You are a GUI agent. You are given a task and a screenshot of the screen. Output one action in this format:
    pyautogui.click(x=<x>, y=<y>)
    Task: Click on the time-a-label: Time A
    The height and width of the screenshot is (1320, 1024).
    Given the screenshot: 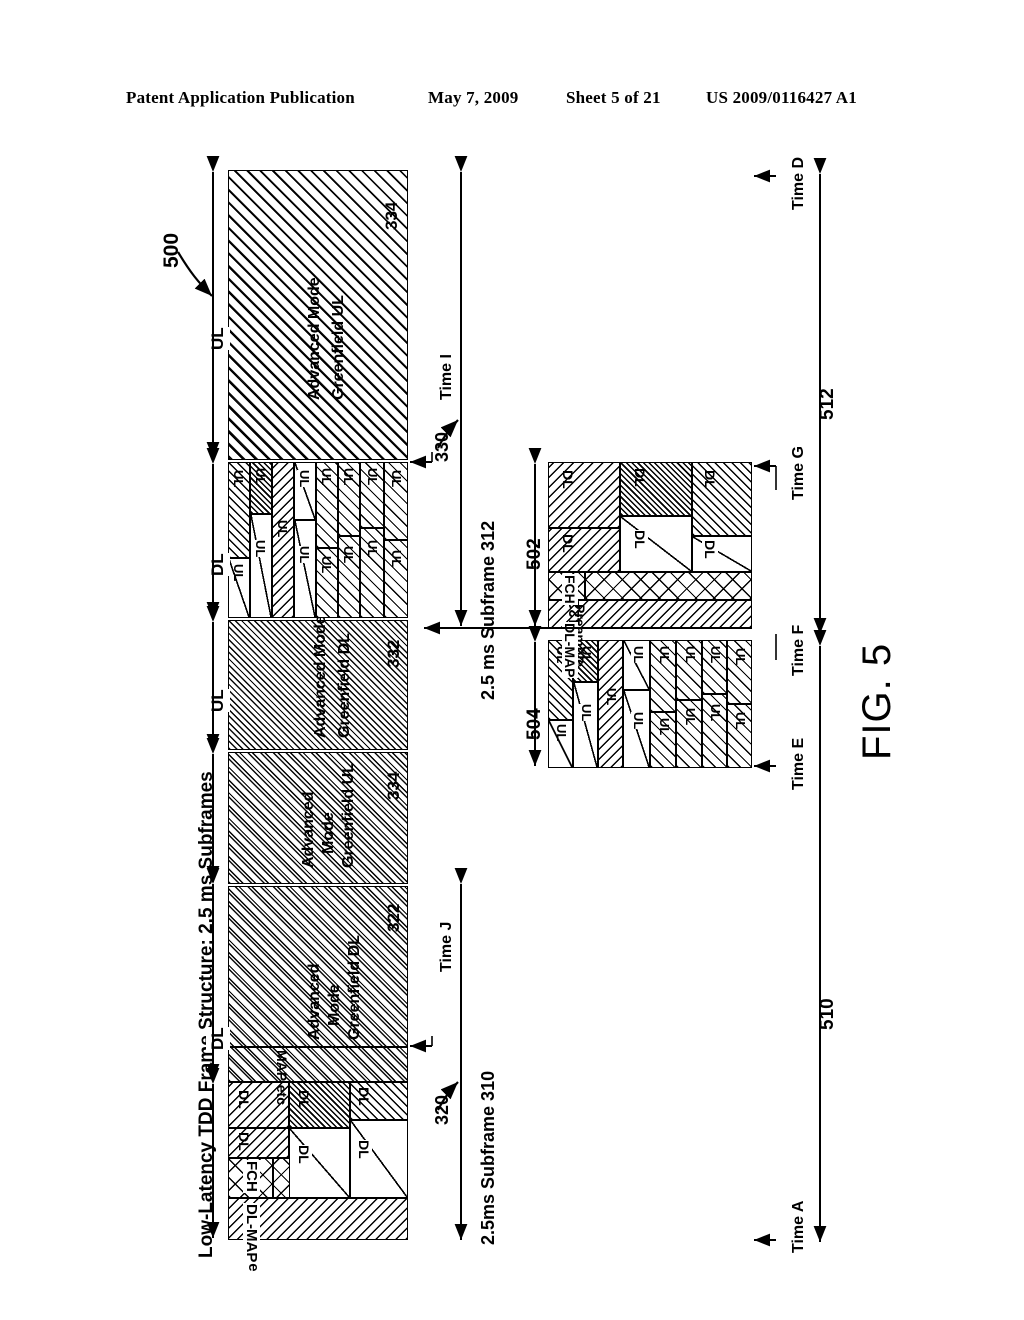 What is the action you would take?
    pyautogui.click(x=798, y=1226)
    